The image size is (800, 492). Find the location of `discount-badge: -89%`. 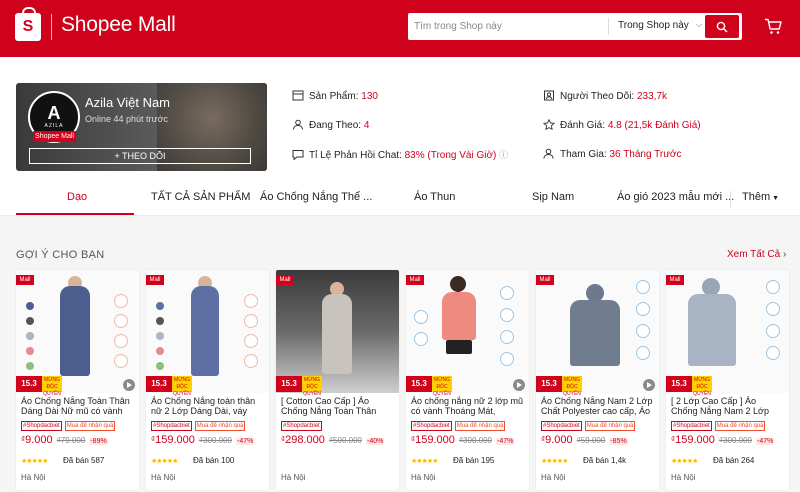

discount-badge: -89% is located at coordinates (98, 441).